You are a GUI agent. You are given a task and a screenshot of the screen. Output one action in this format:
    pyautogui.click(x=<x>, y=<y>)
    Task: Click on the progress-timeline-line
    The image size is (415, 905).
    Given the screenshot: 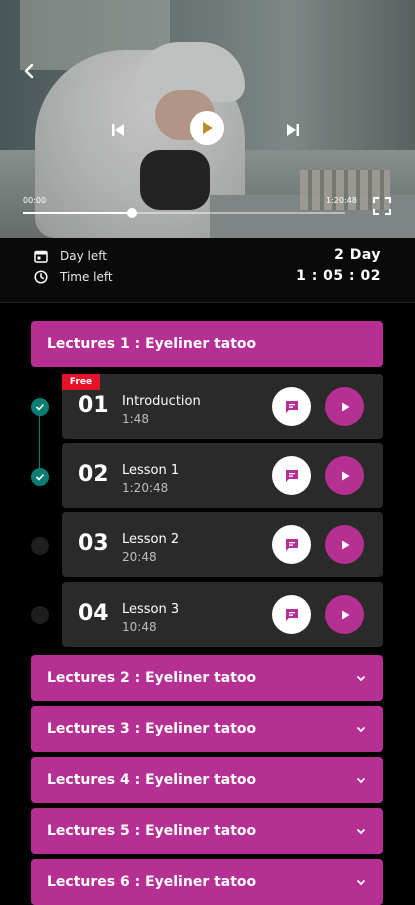 What is the action you would take?
    pyautogui.click(x=39, y=445)
    